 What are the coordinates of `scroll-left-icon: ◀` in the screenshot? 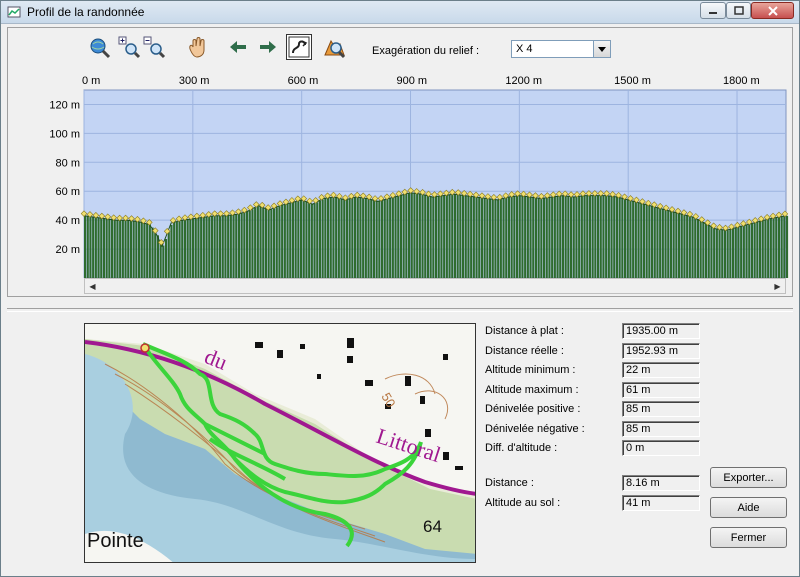 It's located at (92, 286).